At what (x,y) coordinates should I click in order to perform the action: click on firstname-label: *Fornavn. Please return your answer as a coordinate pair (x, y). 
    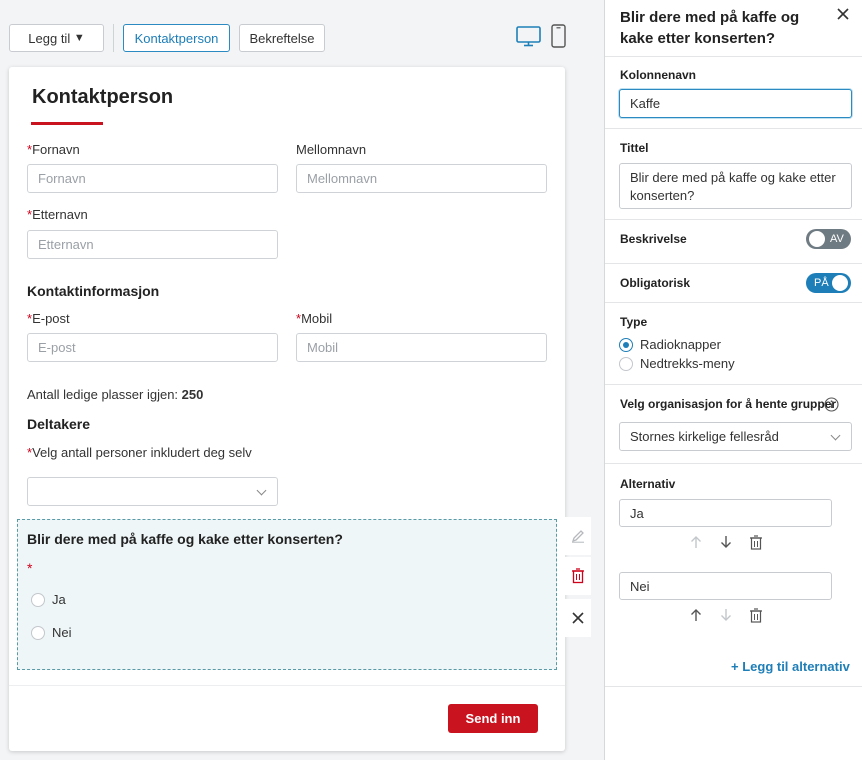
    Looking at the image, I should click on (53, 149).